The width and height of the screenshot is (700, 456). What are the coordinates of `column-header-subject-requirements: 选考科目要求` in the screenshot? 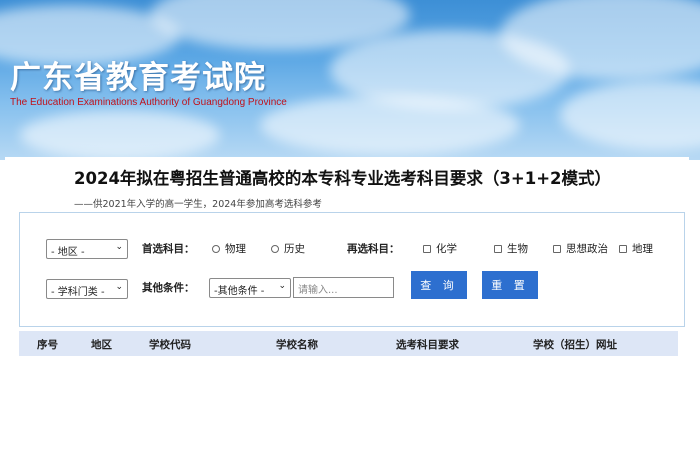 It's located at (427, 345).